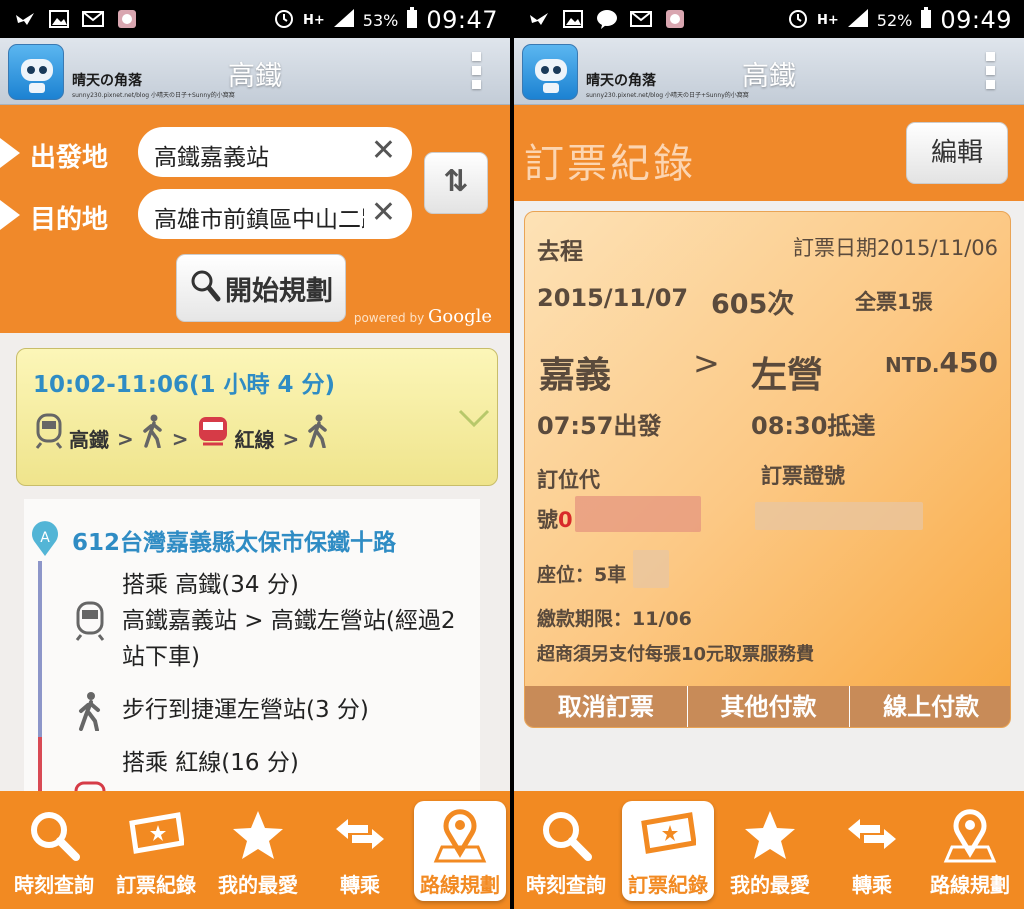  What do you see at coordinates (769, 706) in the screenshot?
I see `other-payment-button: 其他付款` at bounding box center [769, 706].